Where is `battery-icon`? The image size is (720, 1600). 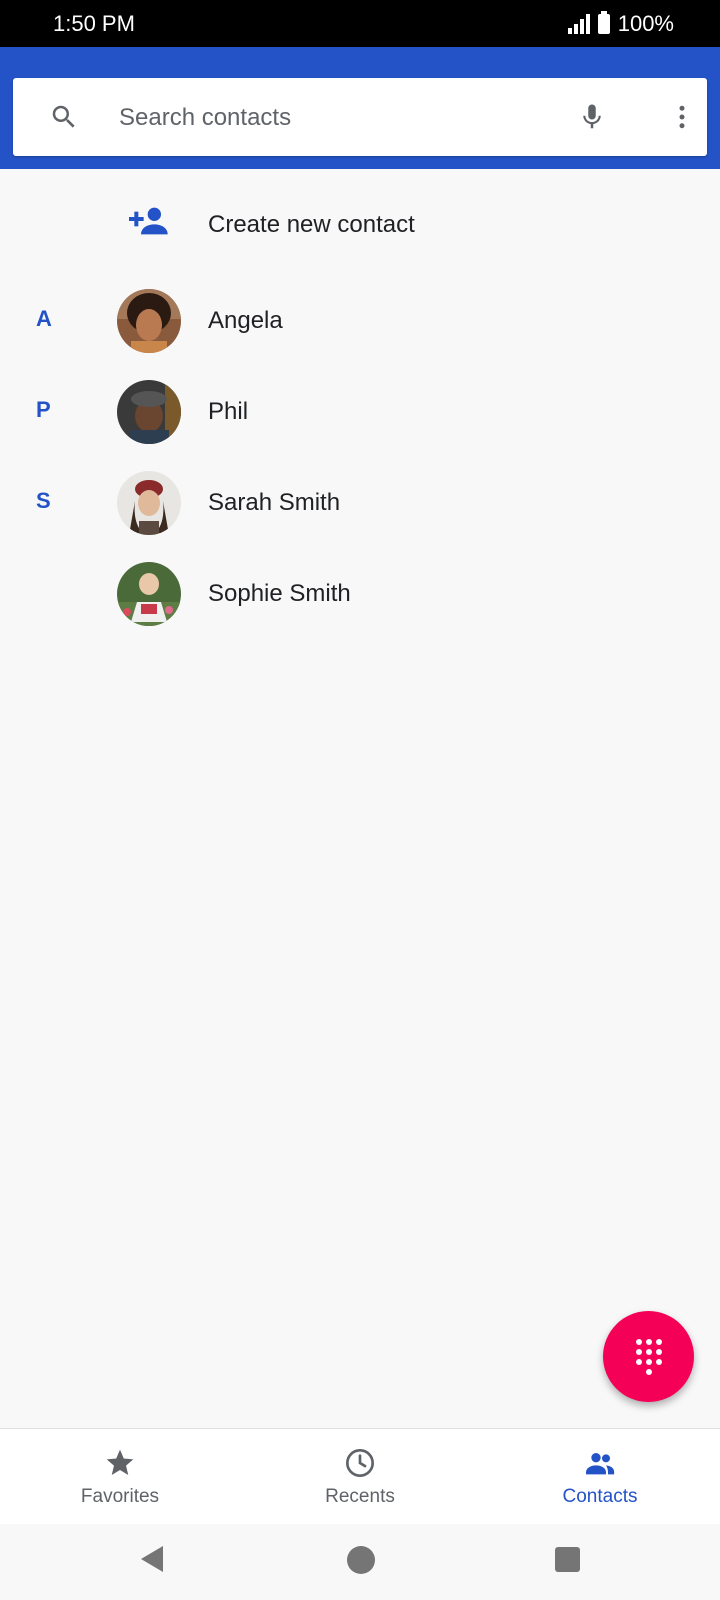
battery-icon is located at coordinates (603, 22).